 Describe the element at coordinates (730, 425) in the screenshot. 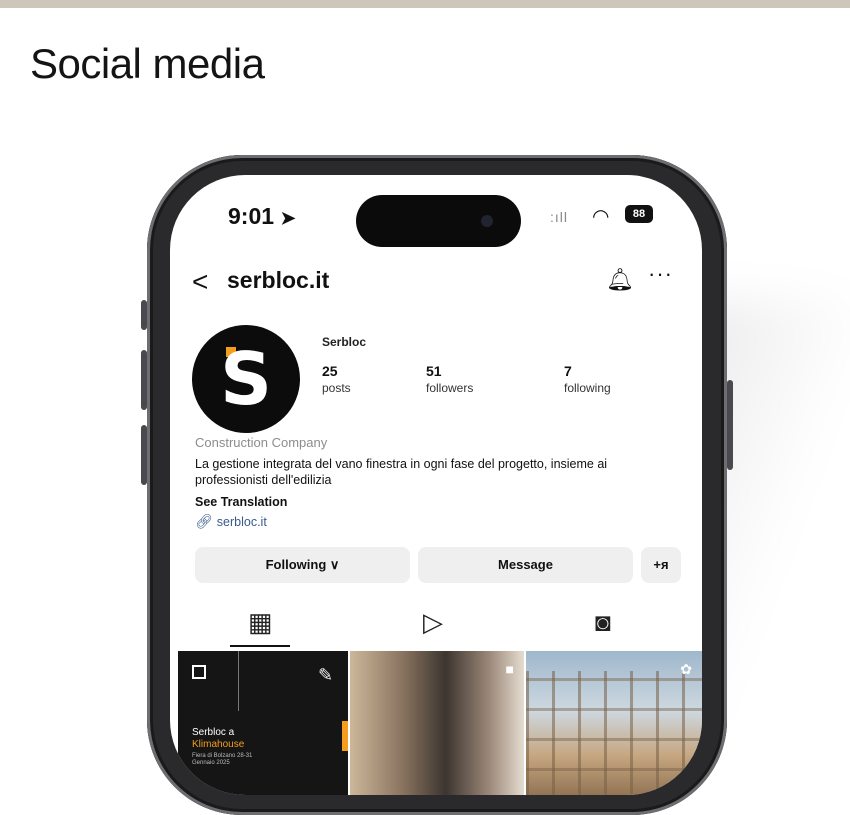

I see `phone-power-button` at that location.